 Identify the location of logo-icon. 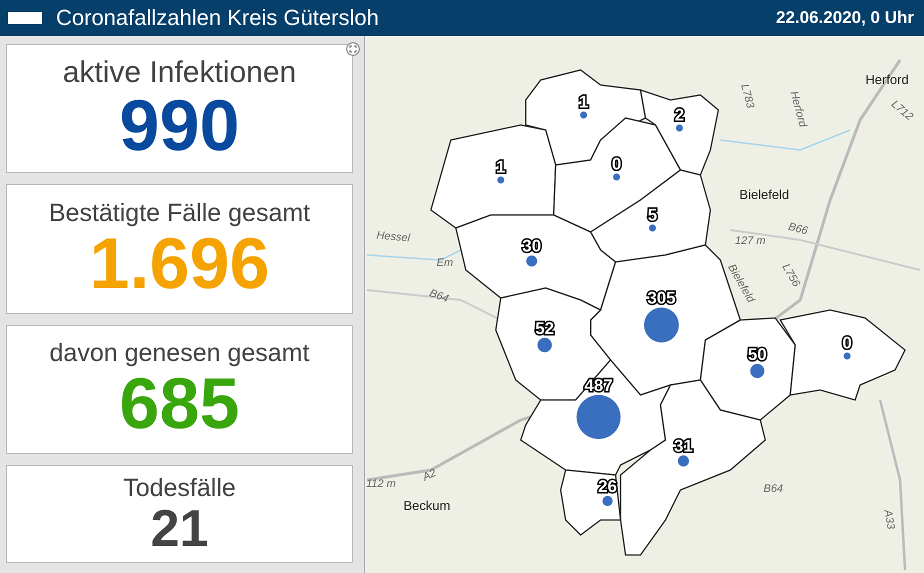
(25, 18).